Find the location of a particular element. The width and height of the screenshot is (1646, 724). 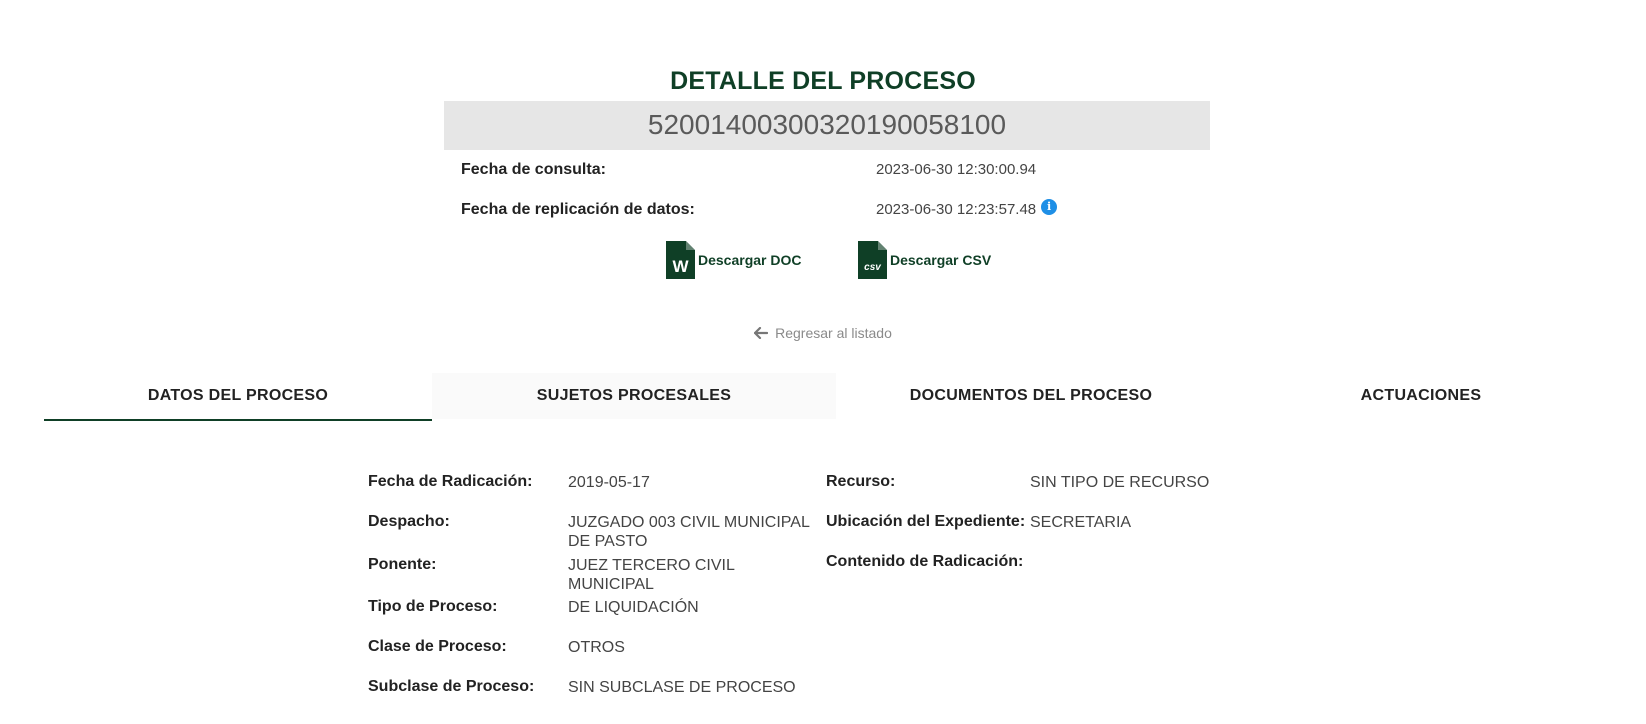

download-csv-button: csv Descargar CSV is located at coordinates (924, 260).